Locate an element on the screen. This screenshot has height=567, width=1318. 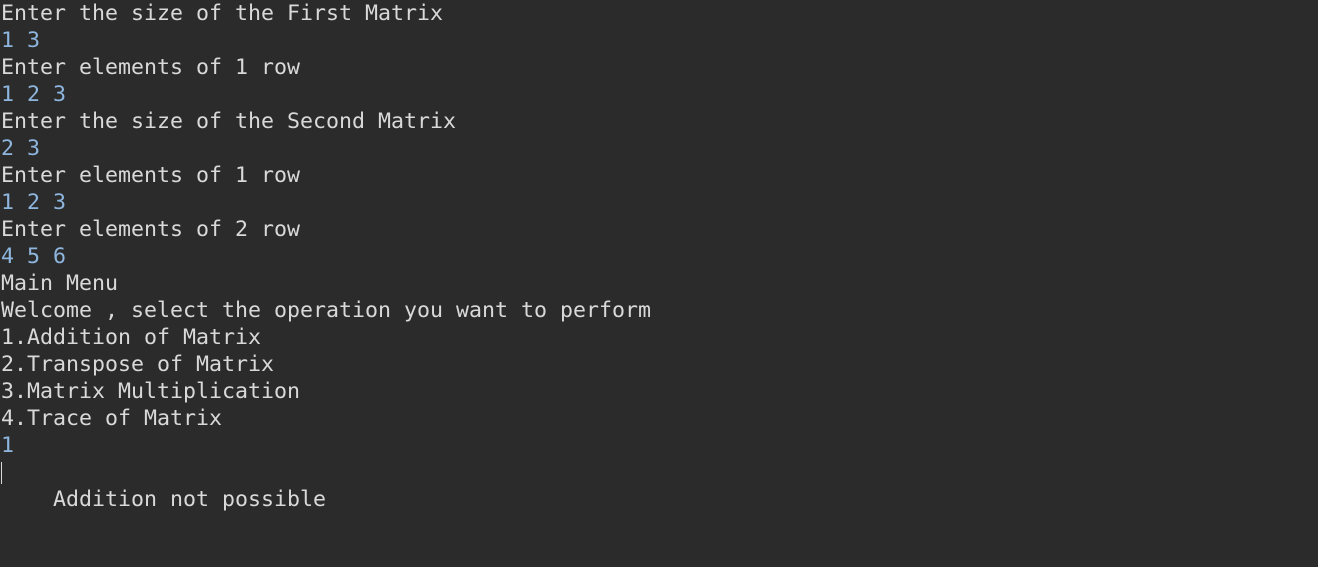
console-output-line: 2.Transpose of Matrix is located at coordinates (138, 364).